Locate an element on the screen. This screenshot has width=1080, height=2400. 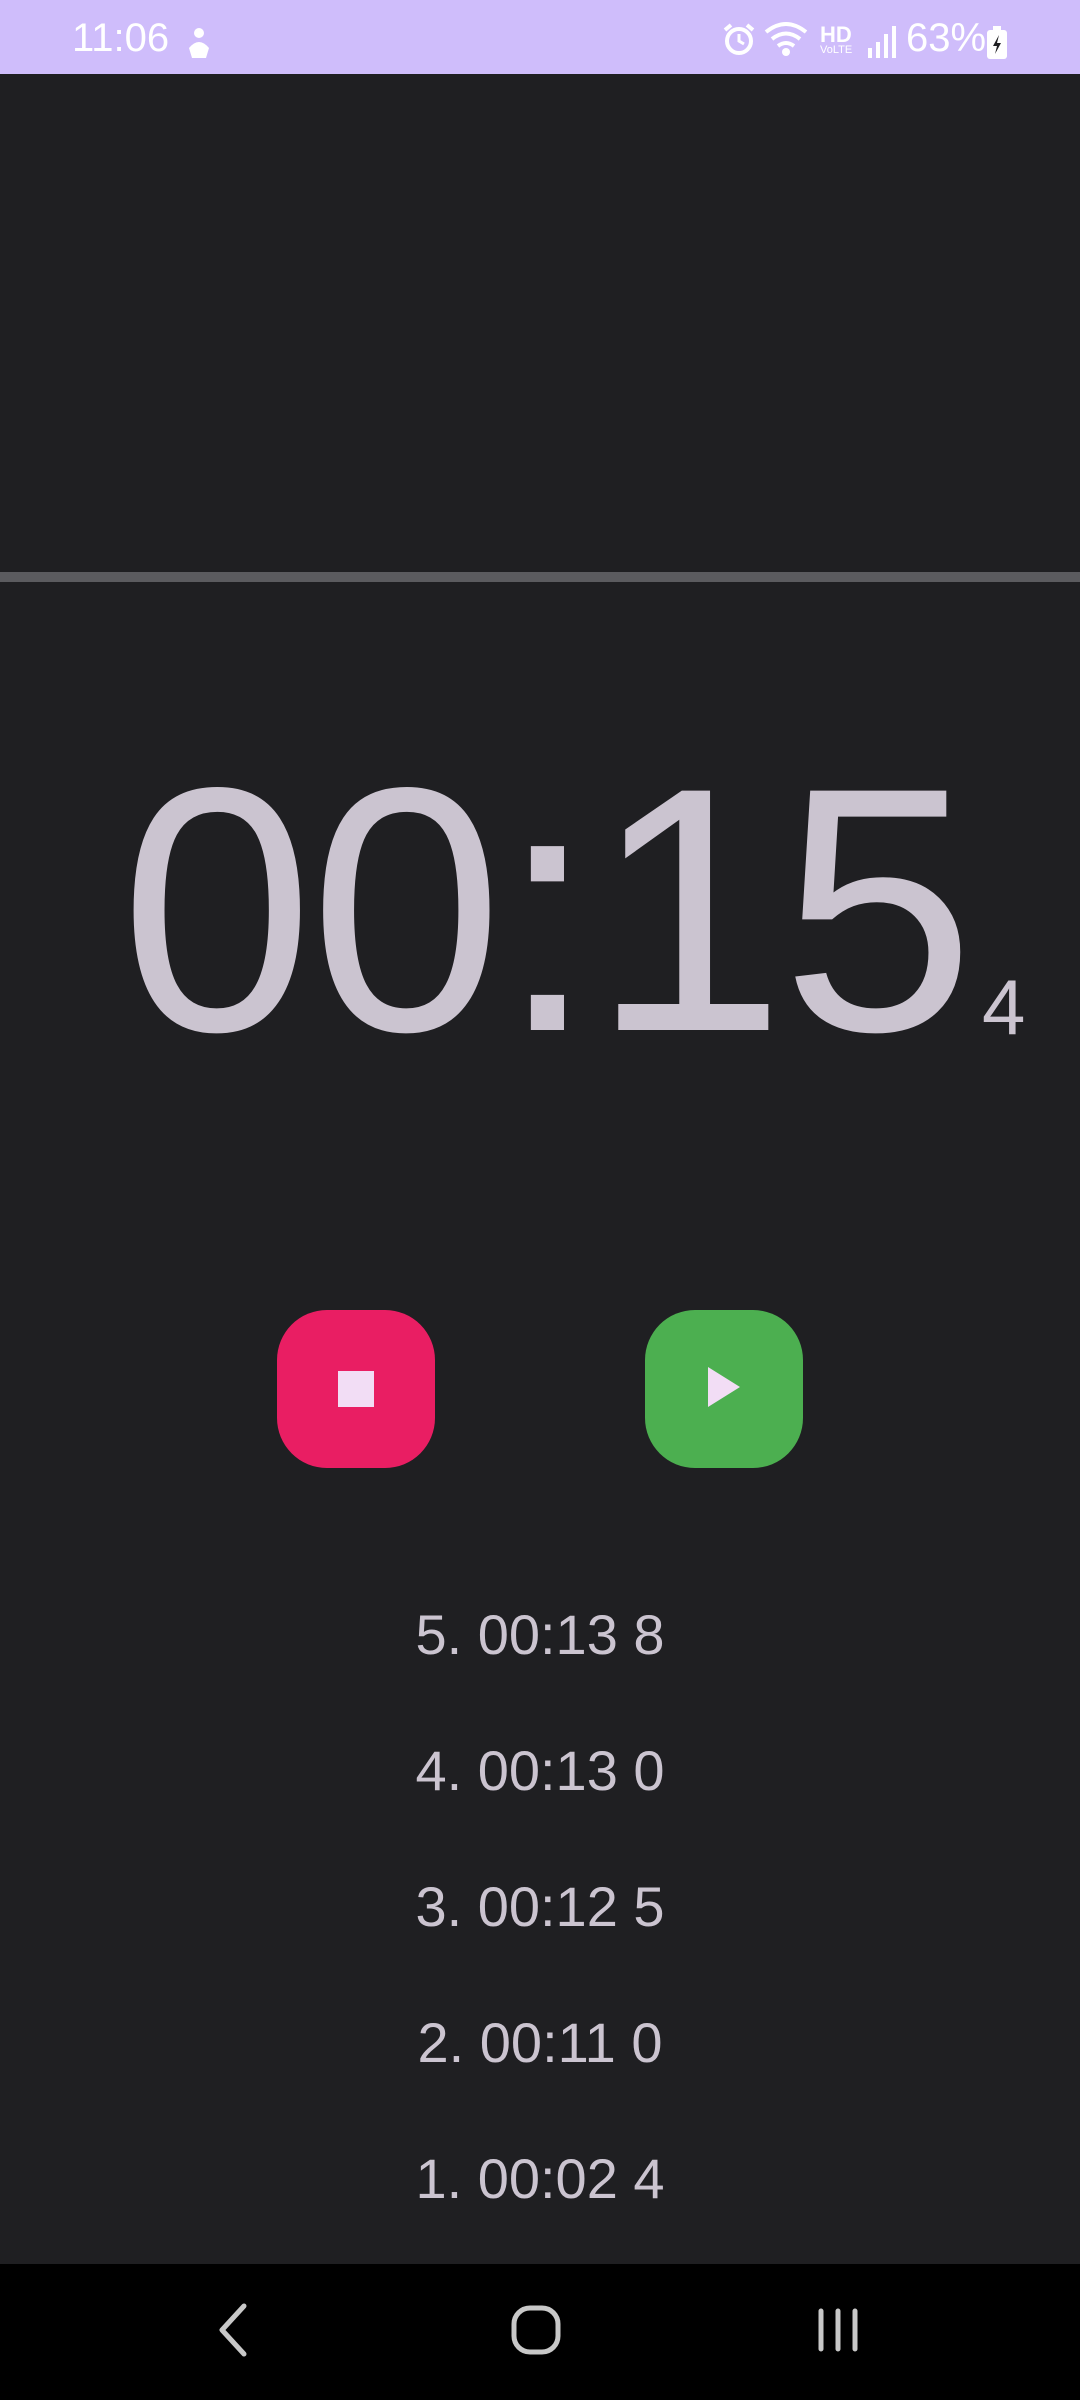
stop-button is located at coordinates (356, 1389).